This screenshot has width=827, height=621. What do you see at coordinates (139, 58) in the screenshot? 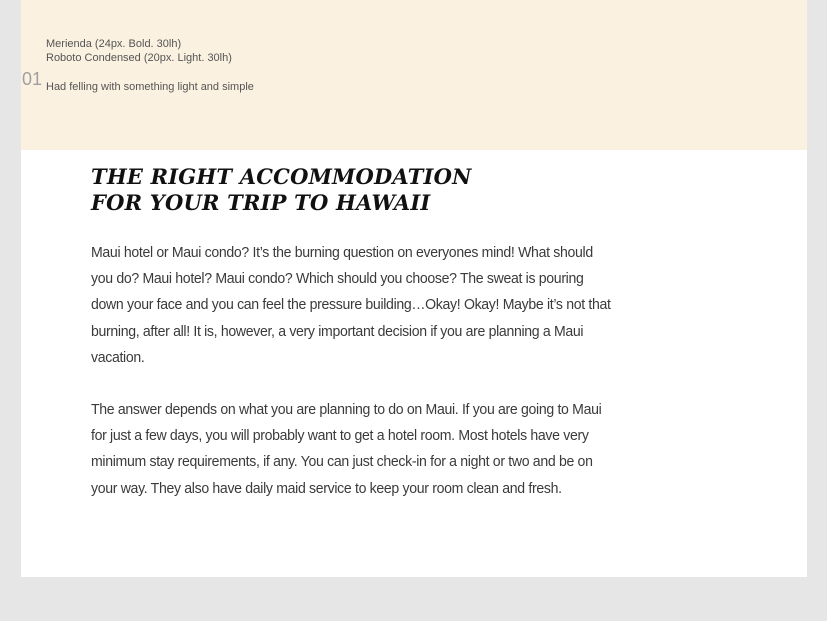
I see `body-font-spec: Roboto Condensed (20px. Light. 30lh)` at bounding box center [139, 58].